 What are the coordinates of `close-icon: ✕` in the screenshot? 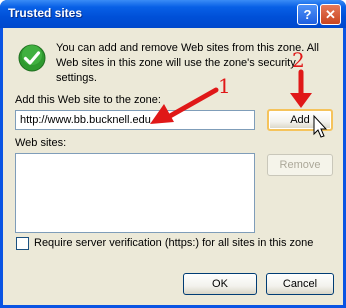 It's located at (330, 14).